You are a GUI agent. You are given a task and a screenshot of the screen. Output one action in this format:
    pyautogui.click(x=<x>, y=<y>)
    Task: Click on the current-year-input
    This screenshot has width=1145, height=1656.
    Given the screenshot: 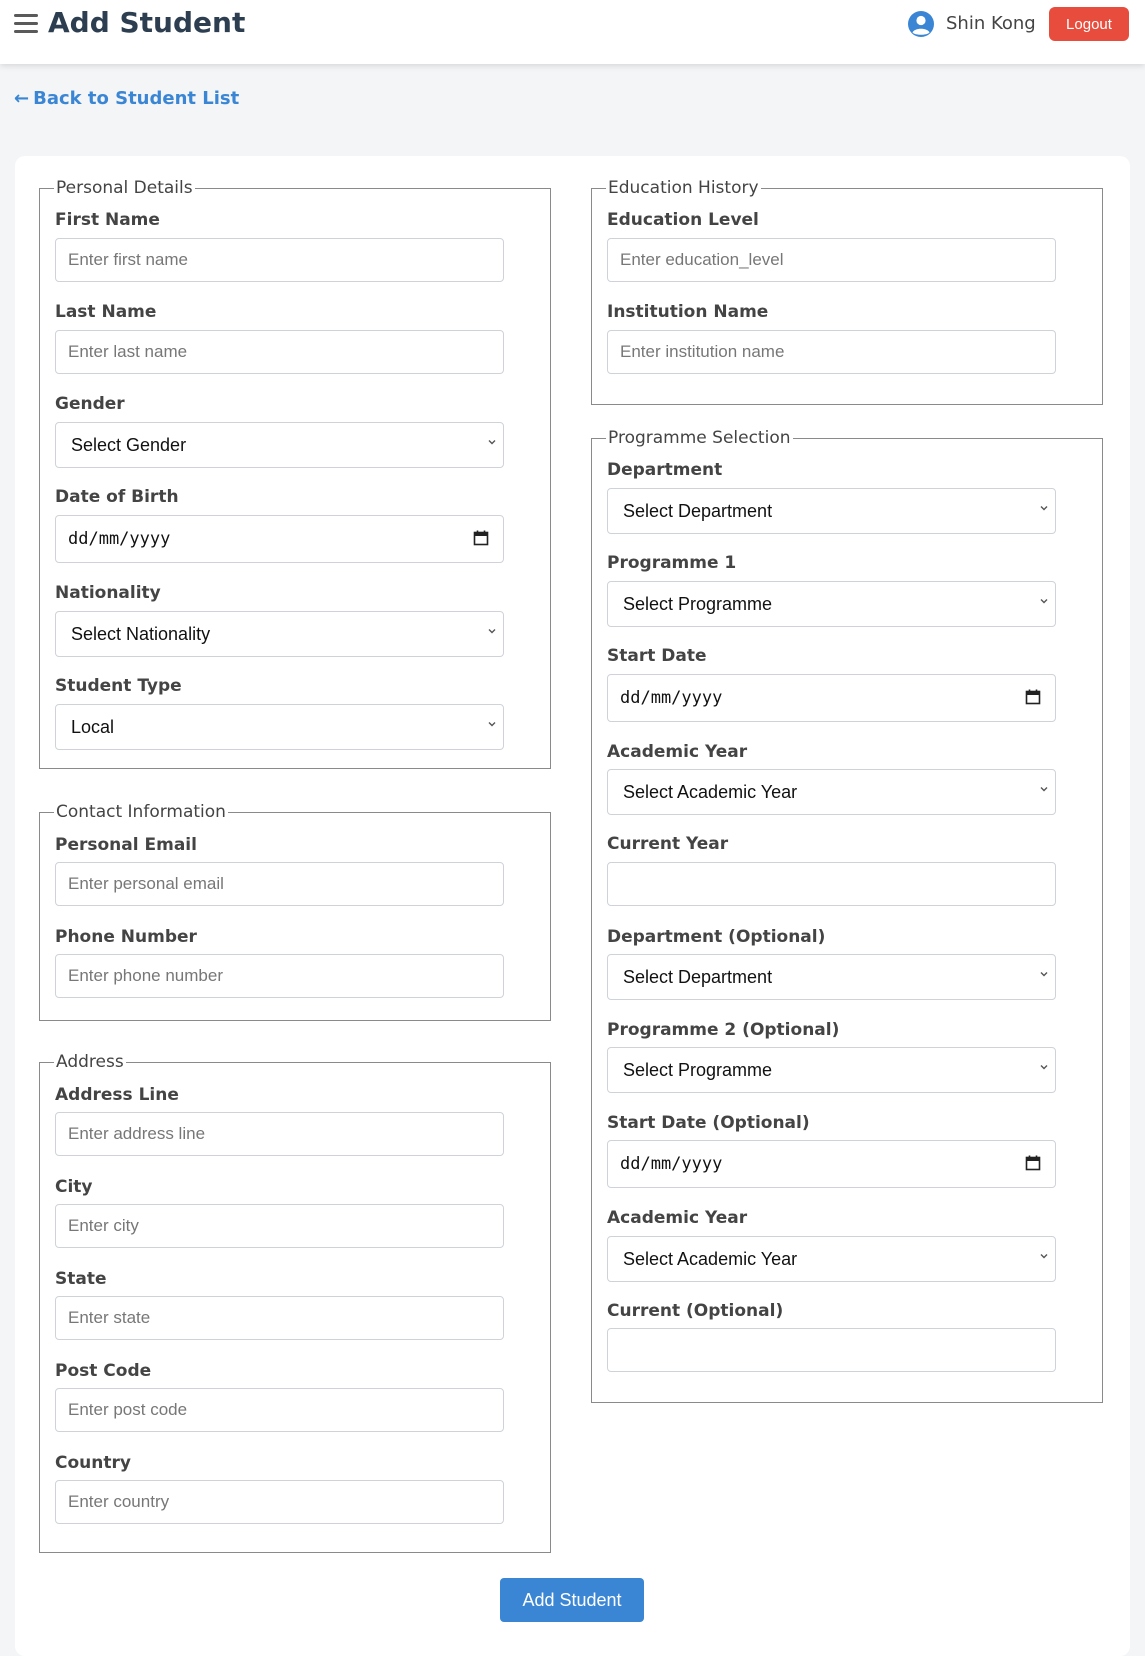 What is the action you would take?
    pyautogui.click(x=831, y=884)
    